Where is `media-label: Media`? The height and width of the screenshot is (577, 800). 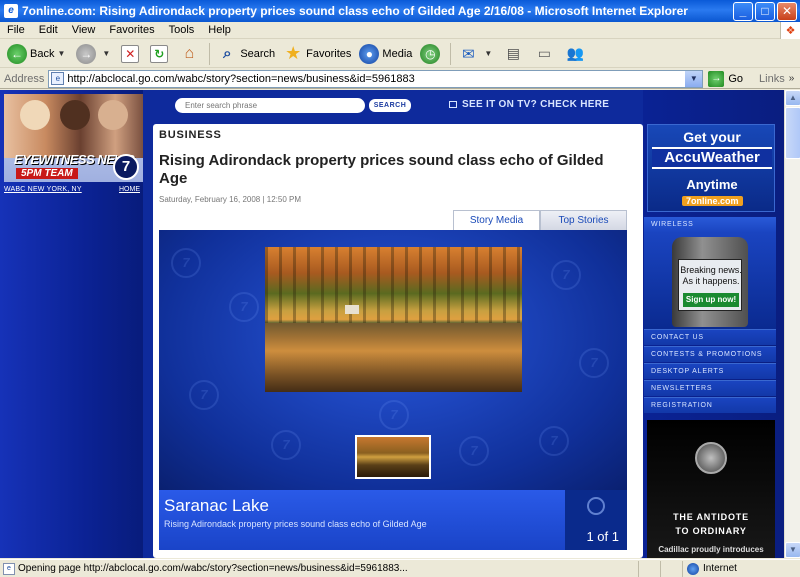 media-label: Media is located at coordinates (397, 53).